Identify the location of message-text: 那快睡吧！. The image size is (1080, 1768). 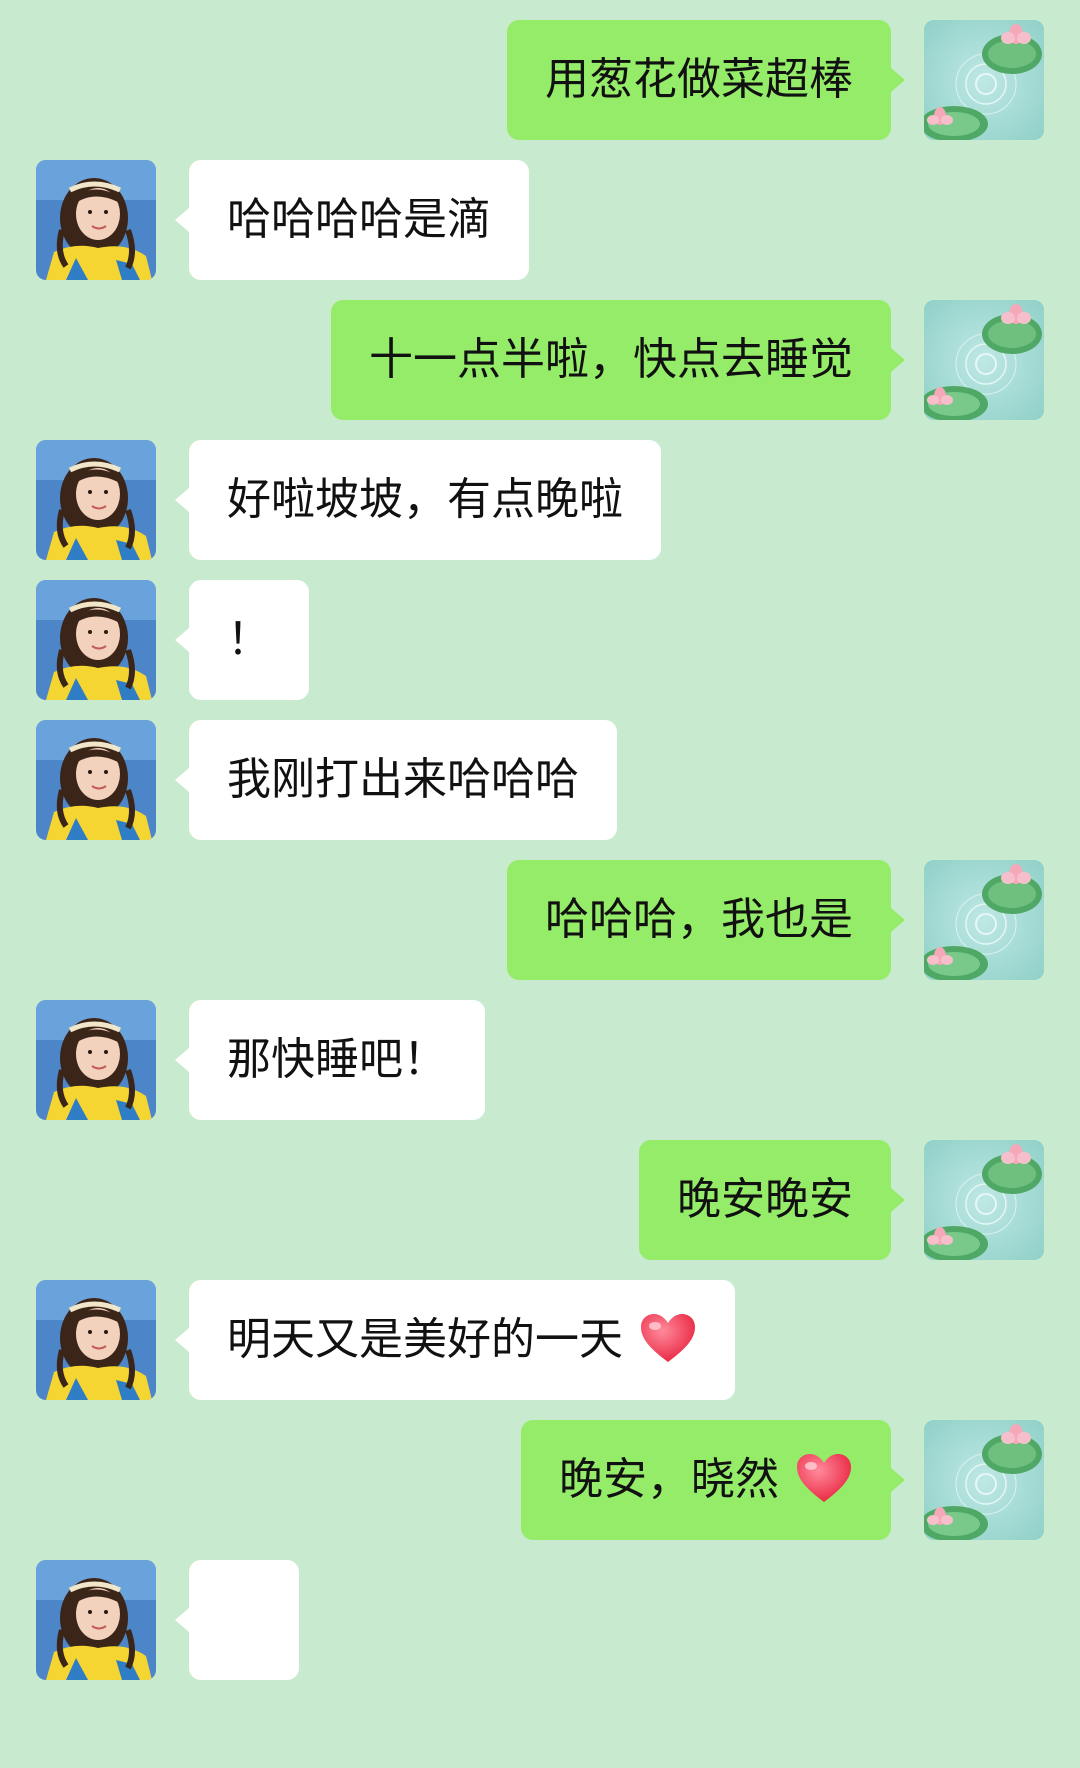
(337, 1059).